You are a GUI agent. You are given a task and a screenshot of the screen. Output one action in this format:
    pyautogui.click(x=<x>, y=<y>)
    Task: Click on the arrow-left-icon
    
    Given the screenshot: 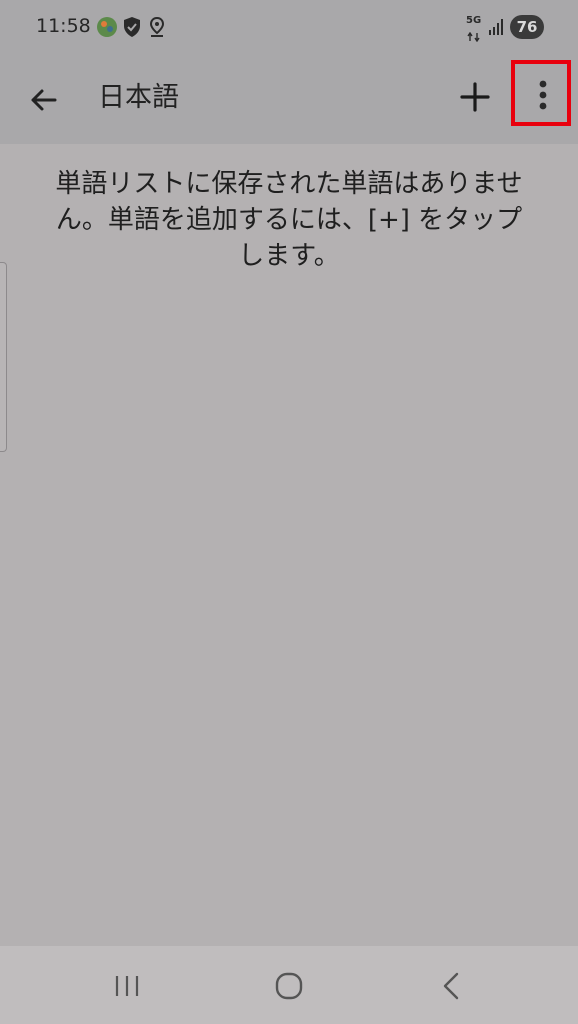 What is the action you would take?
    pyautogui.click(x=44, y=100)
    